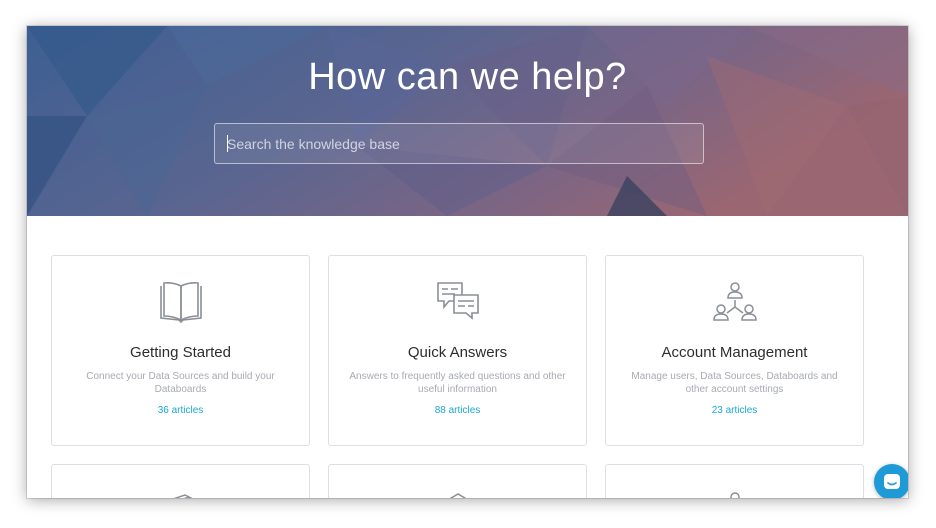 The height and width of the screenshot is (528, 936). What do you see at coordinates (180, 304) in the screenshot?
I see `open-book-icon` at bounding box center [180, 304].